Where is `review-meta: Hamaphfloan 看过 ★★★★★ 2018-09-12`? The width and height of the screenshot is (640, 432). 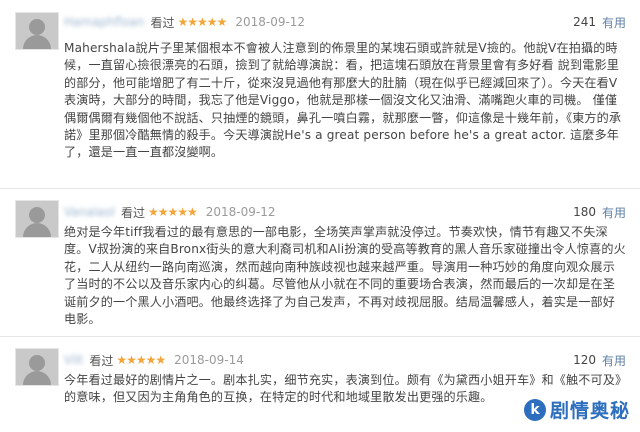
review-meta: Hamaphfloan 看过 ★★★★★ 2018-09-12 is located at coordinates (184, 22).